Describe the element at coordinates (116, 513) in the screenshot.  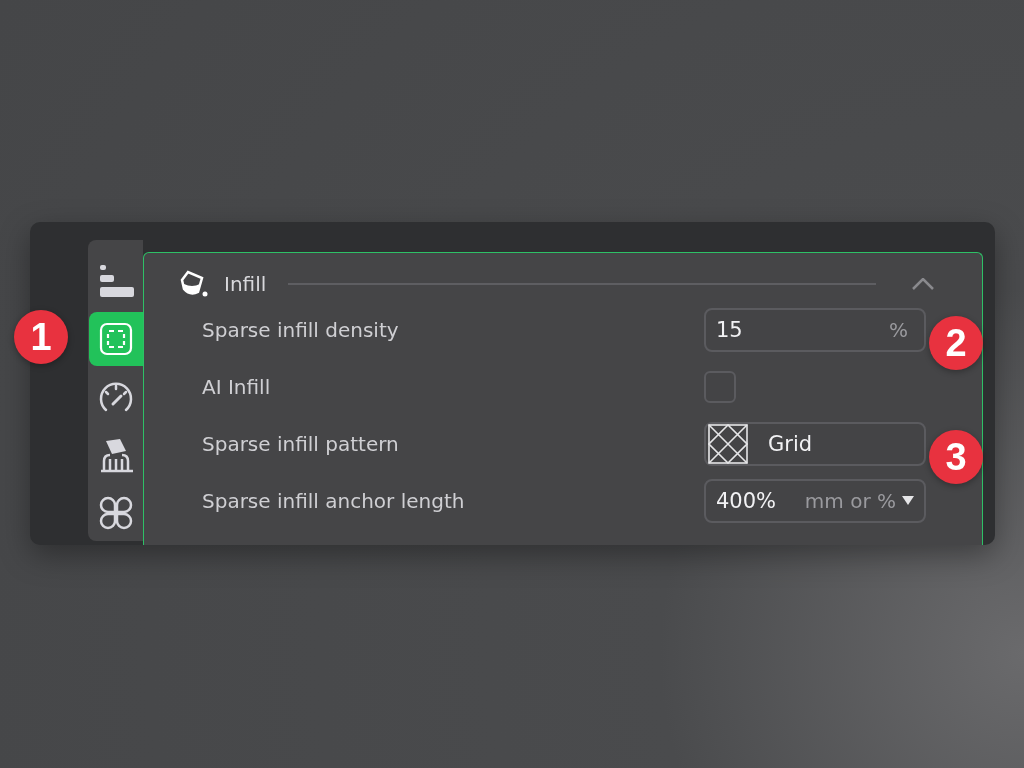
I see `clover-icon` at that location.